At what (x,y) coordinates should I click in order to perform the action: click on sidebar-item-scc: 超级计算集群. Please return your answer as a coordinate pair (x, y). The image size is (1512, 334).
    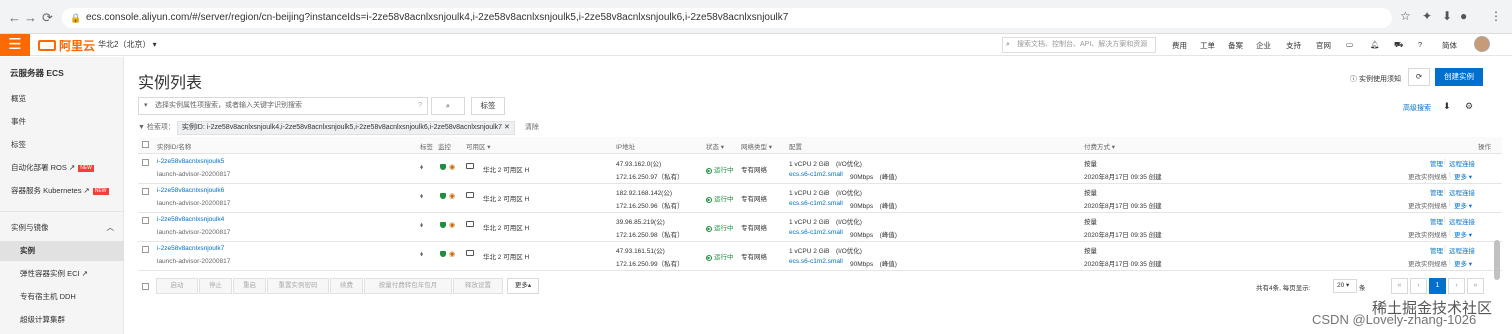
    Looking at the image, I should click on (62, 320).